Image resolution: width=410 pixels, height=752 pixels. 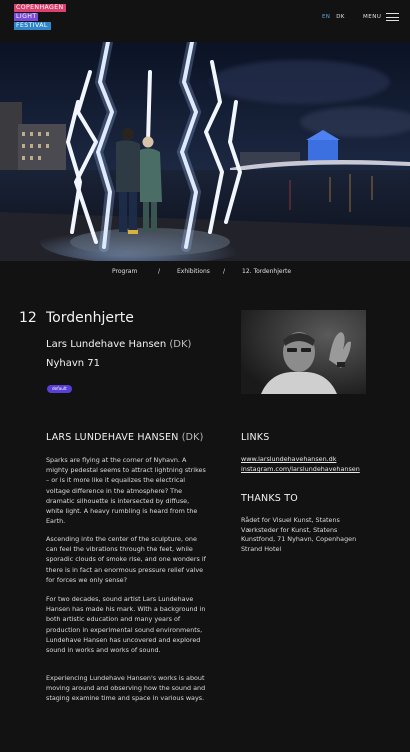 I want to click on artist-website-link: www.larslundehavehansen.dk, so click(x=288, y=459).